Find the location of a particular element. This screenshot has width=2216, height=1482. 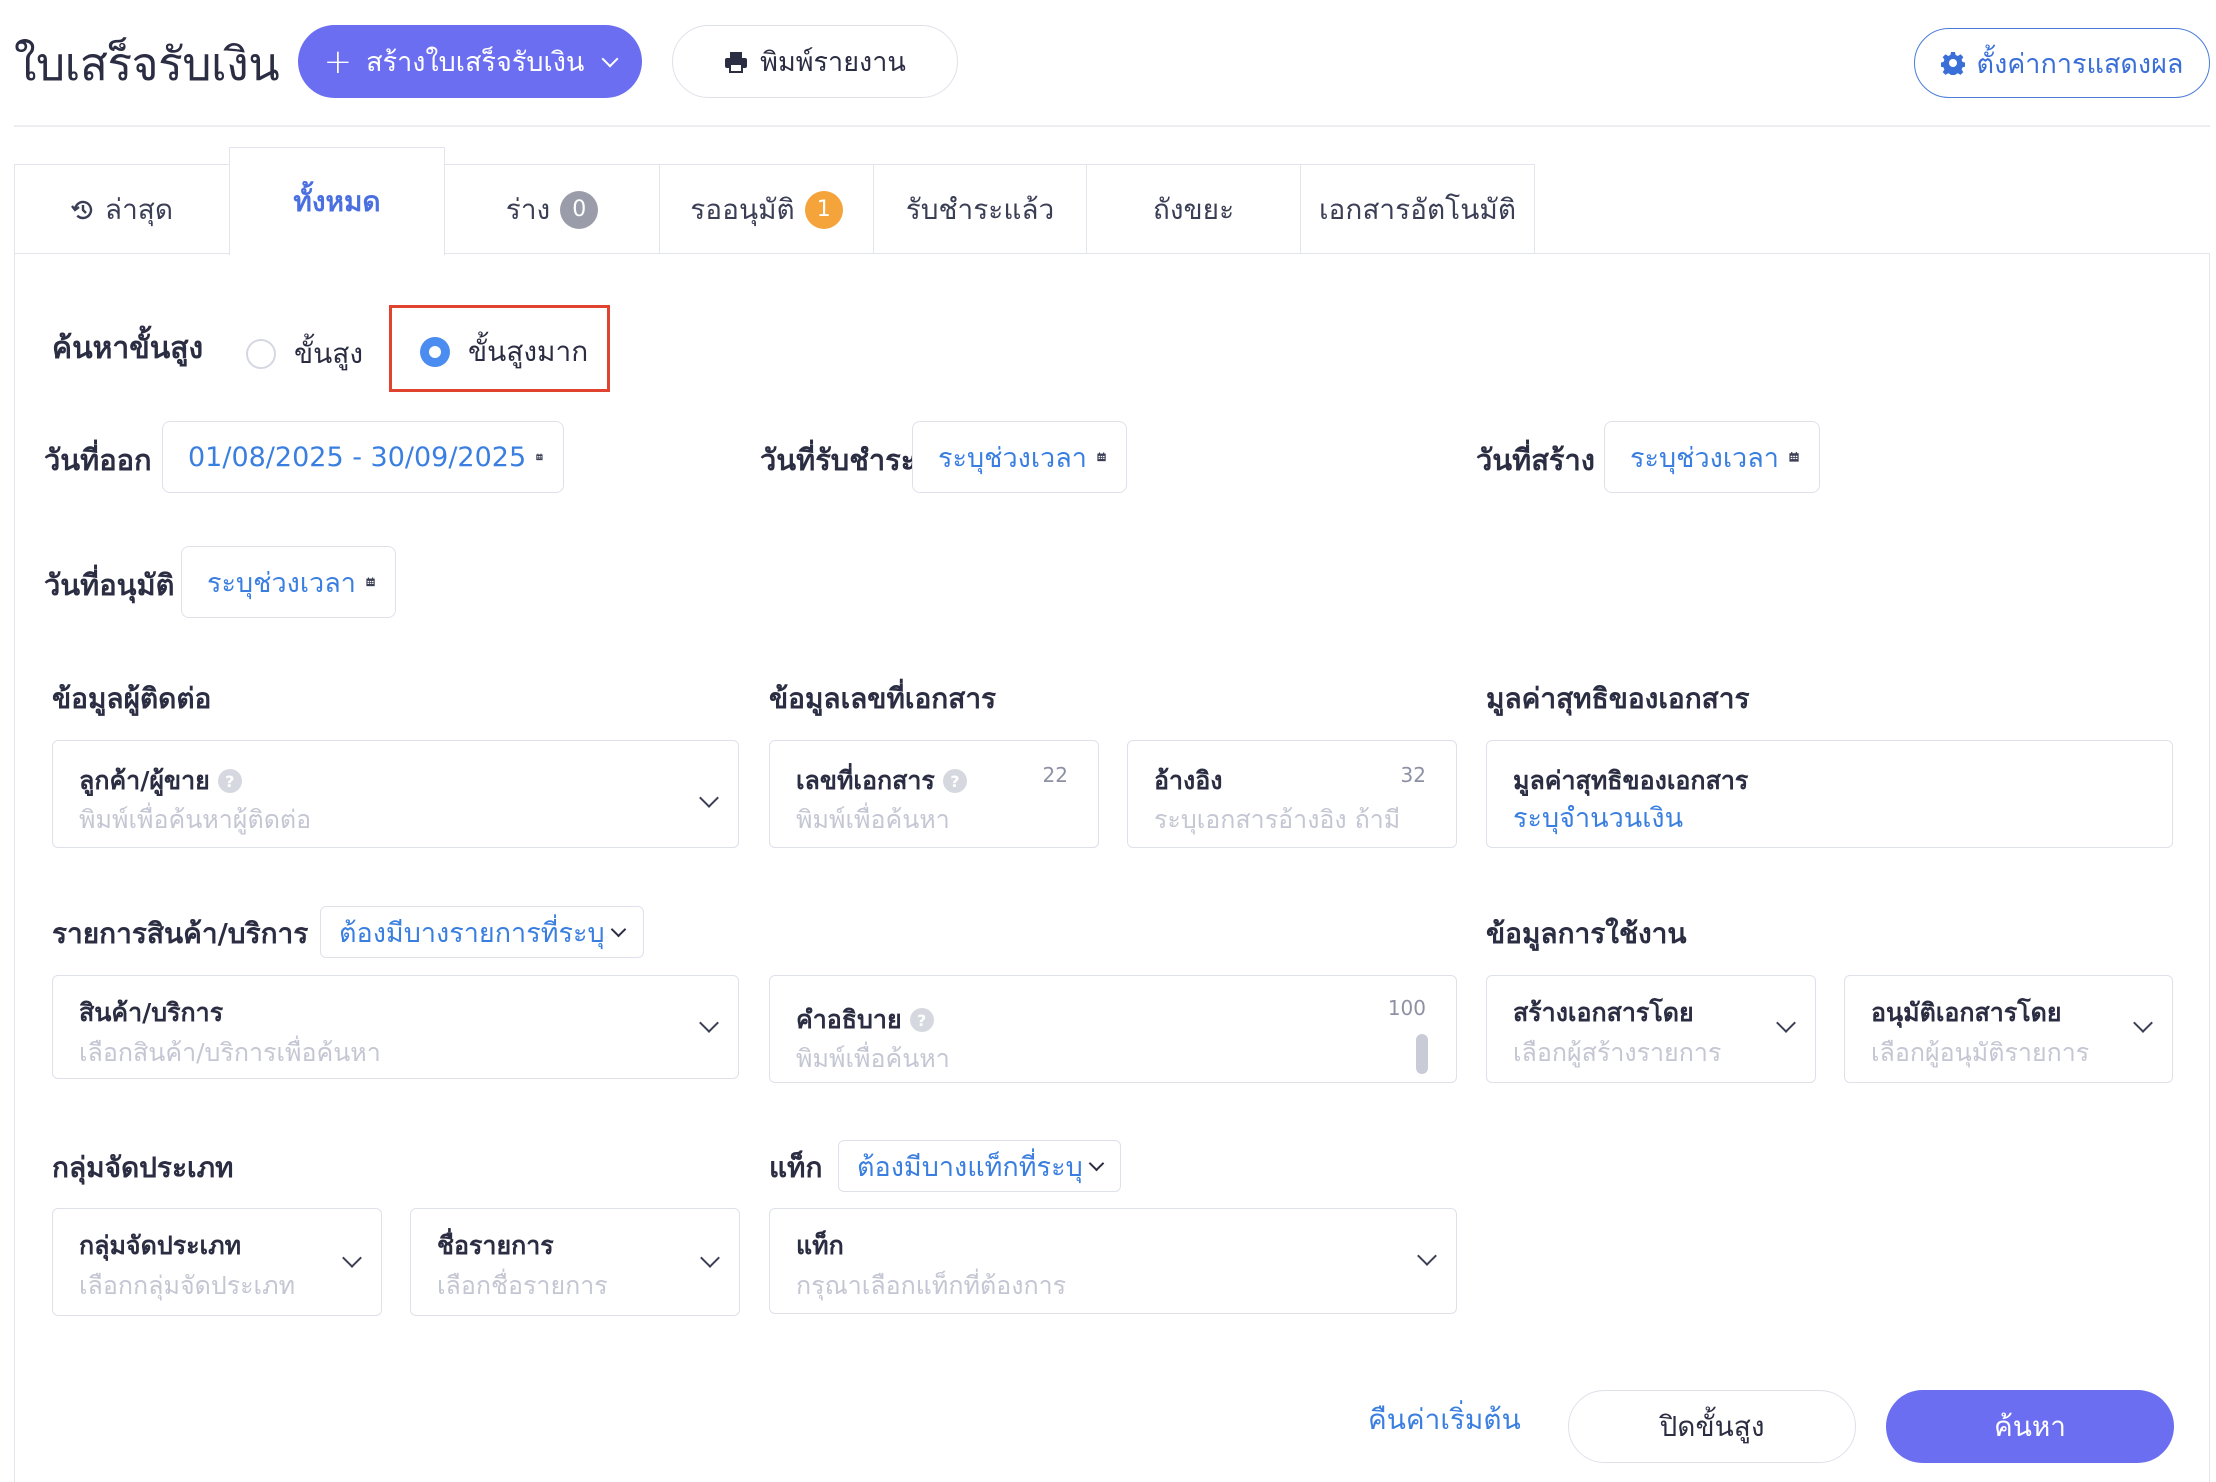

gear-icon is located at coordinates (1952, 63).